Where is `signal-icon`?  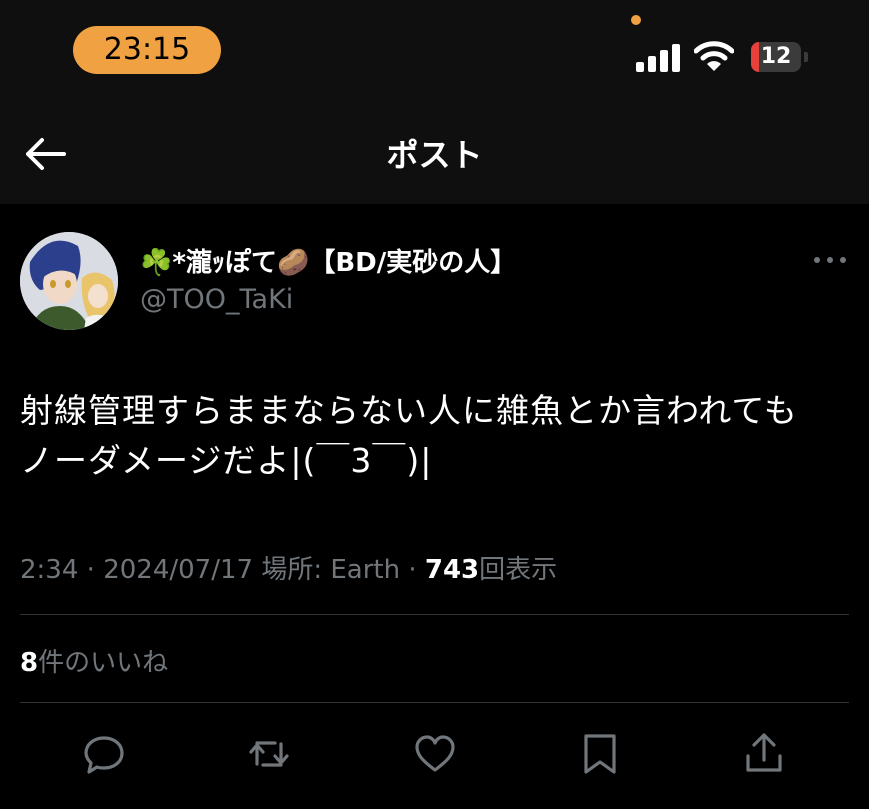
signal-icon is located at coordinates (659, 58).